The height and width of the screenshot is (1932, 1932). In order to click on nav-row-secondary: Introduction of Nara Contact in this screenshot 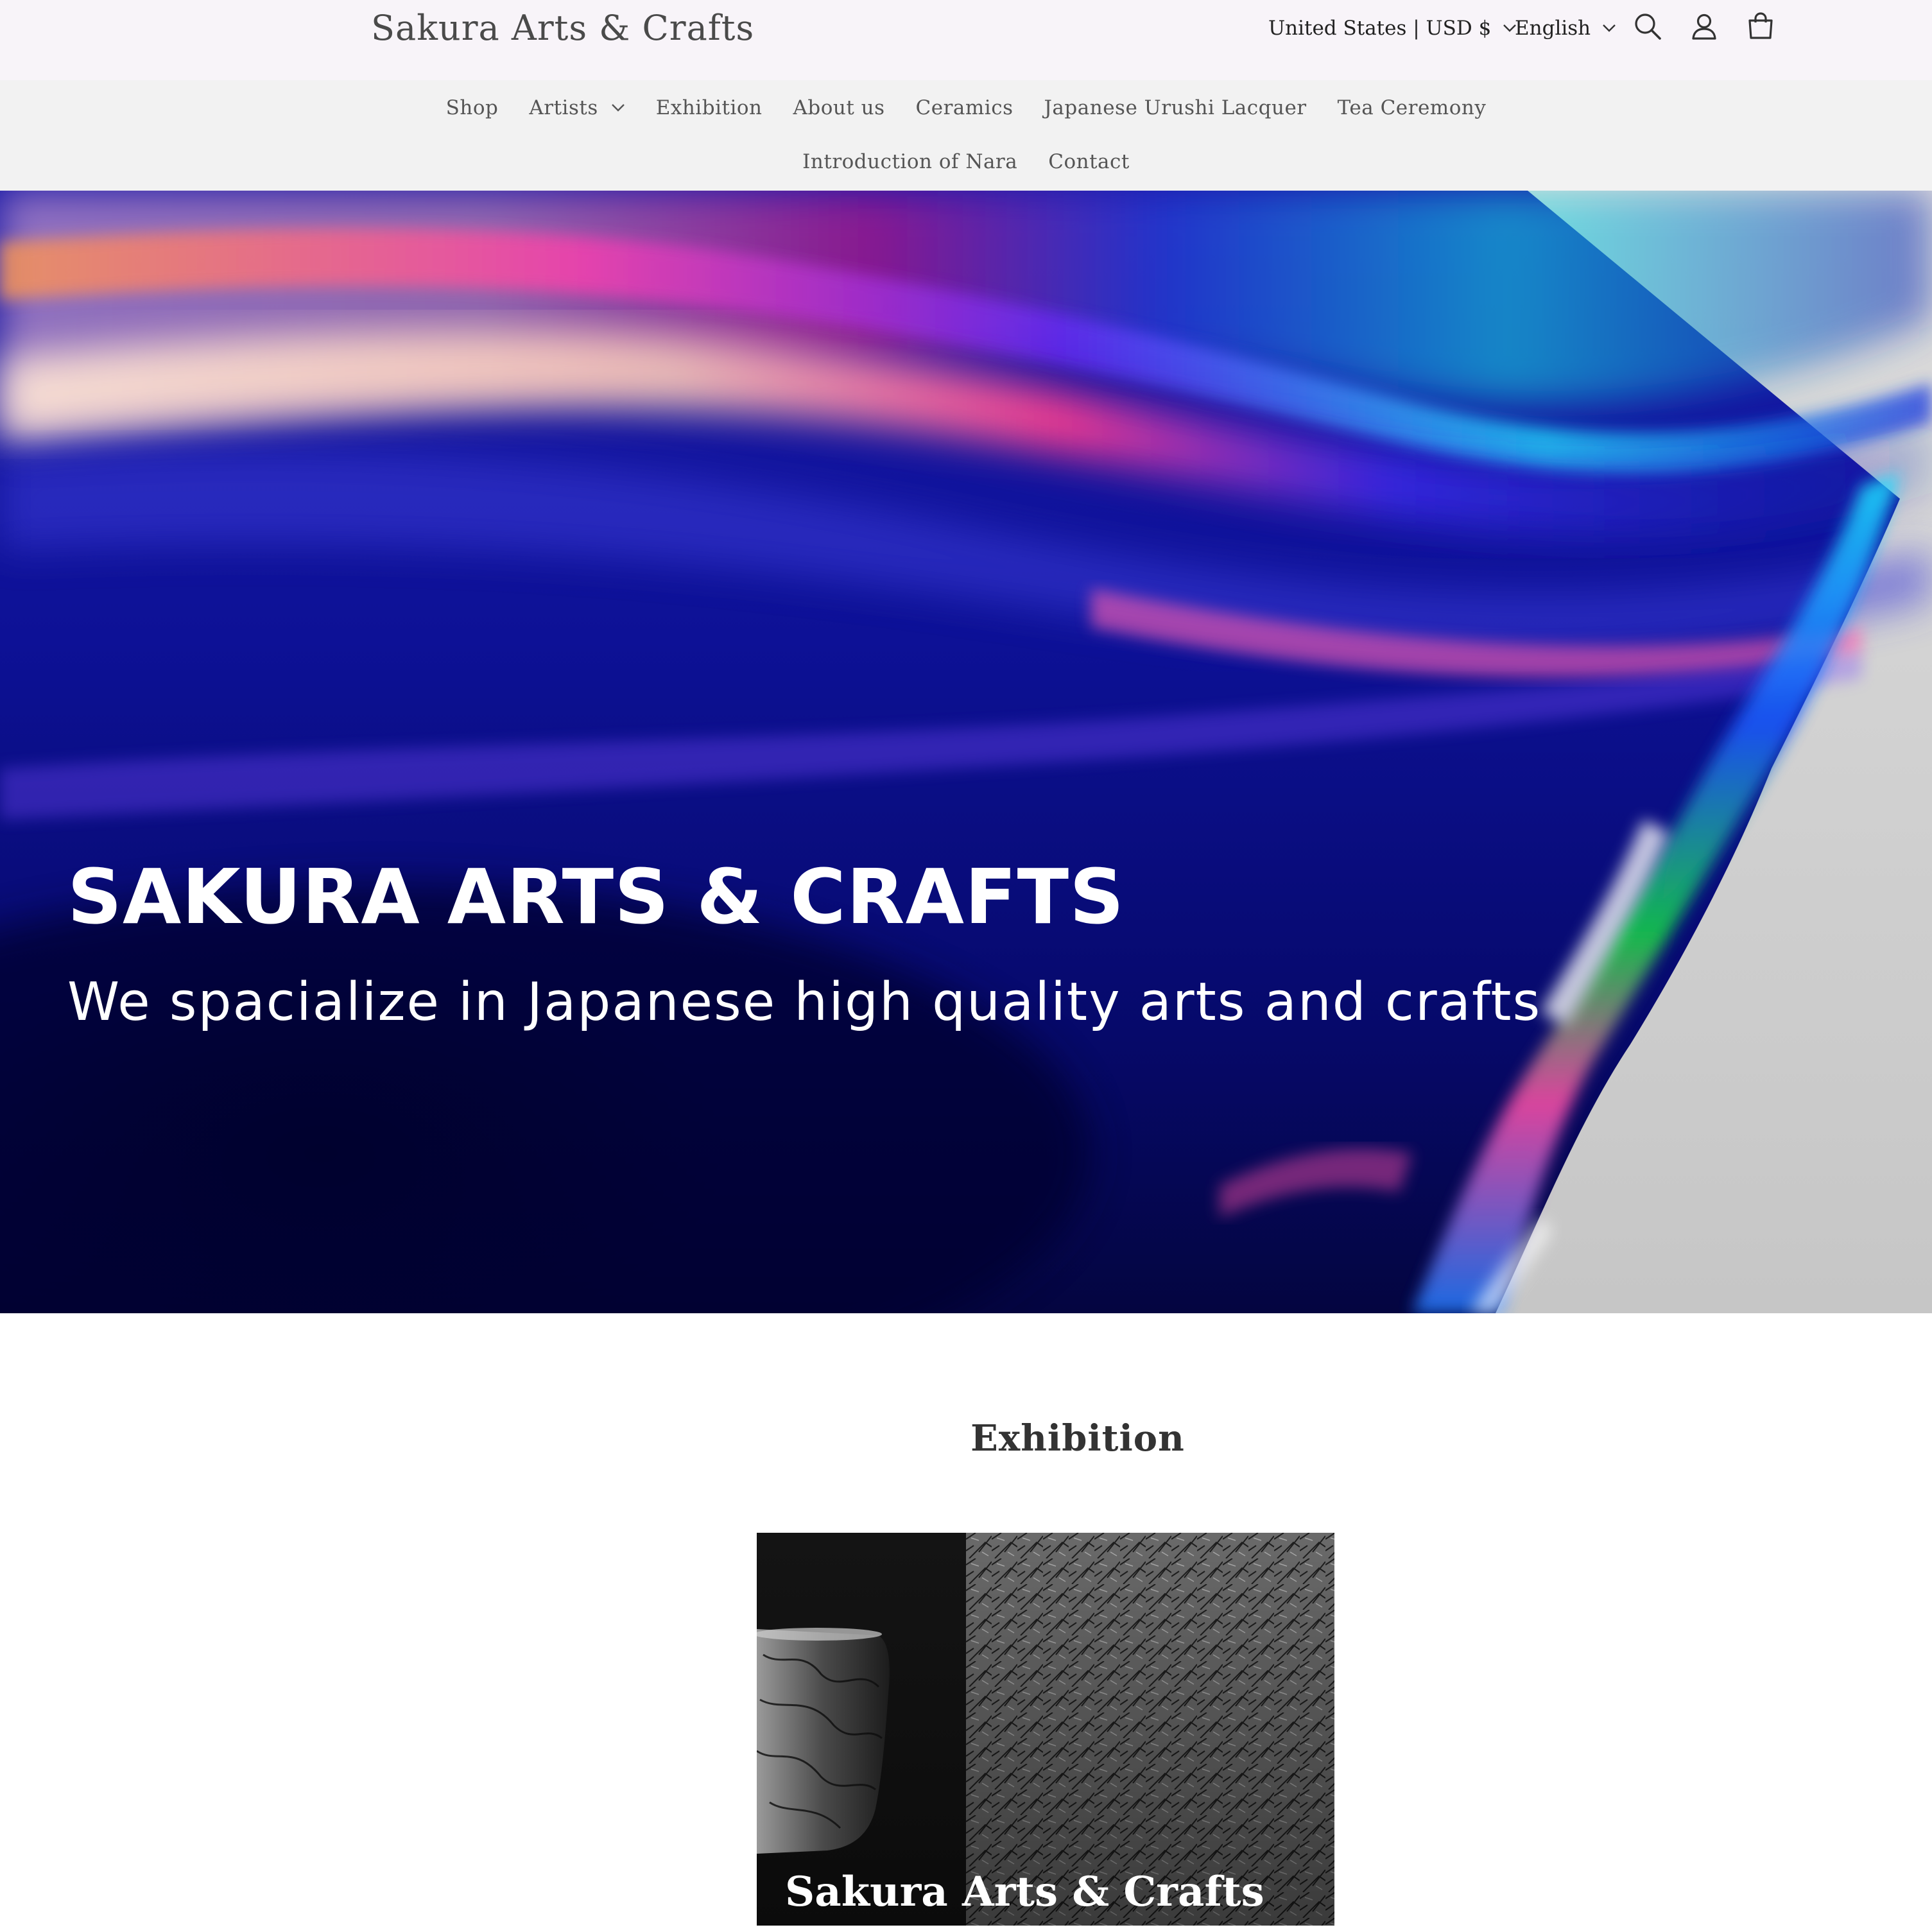, I will do `click(966, 162)`.